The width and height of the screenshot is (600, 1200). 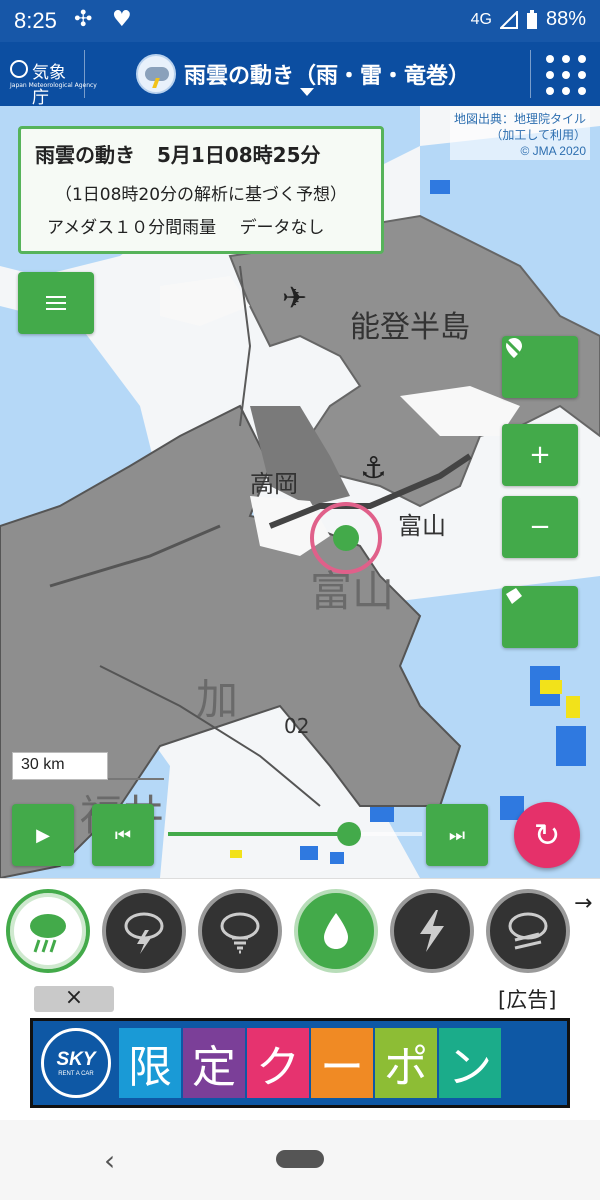 I want to click on ad-banner: SKY RENT A CAR 限 定 ク ー ポ ン, so click(x=300, y=1063).